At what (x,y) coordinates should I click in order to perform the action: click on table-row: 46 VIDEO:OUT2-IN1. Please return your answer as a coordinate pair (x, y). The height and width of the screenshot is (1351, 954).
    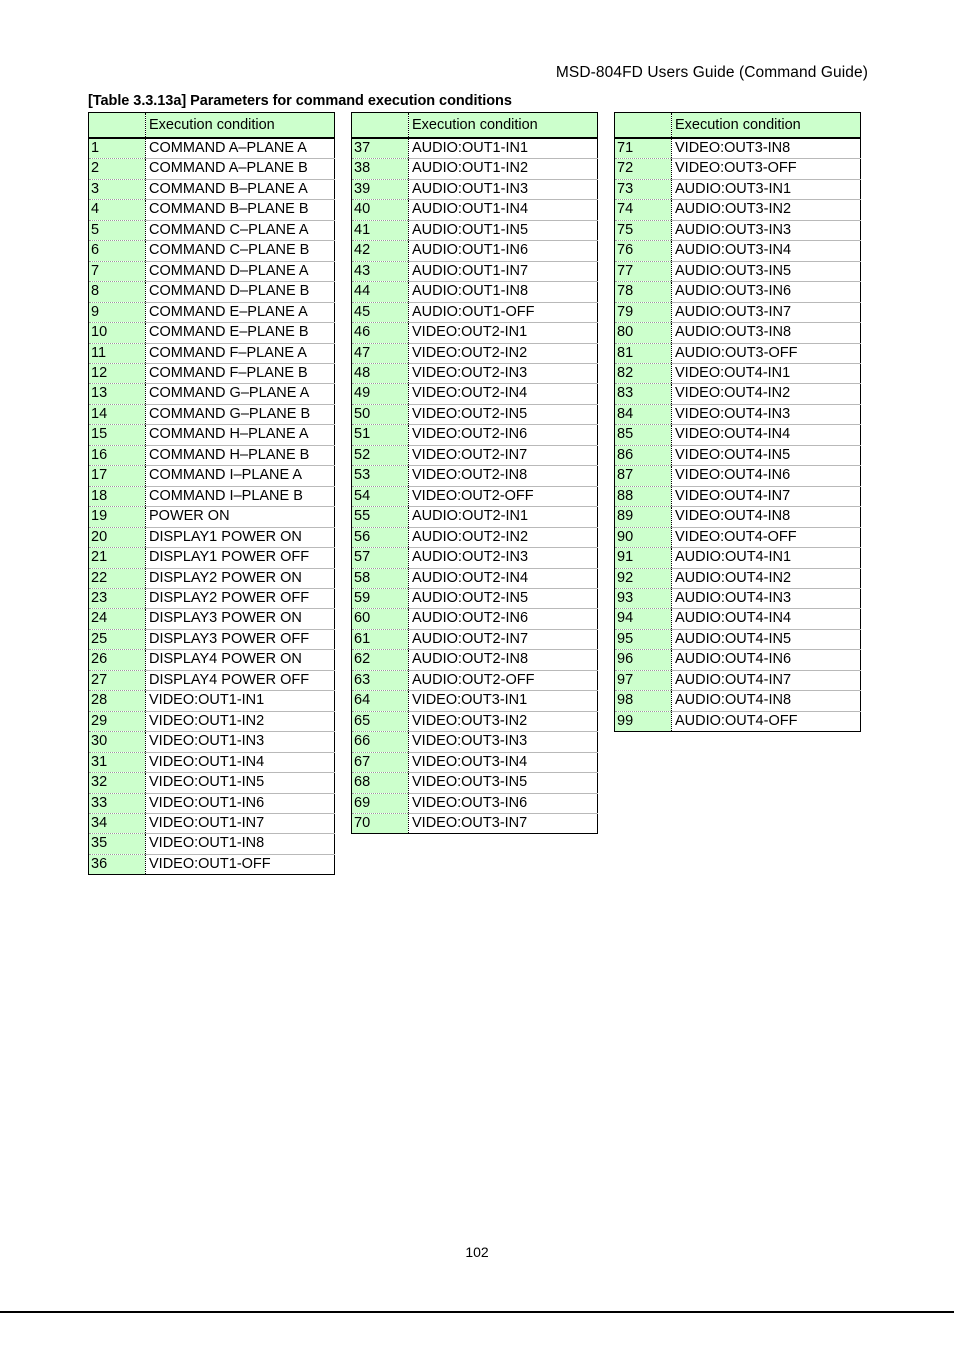
    Looking at the image, I should click on (474, 333).